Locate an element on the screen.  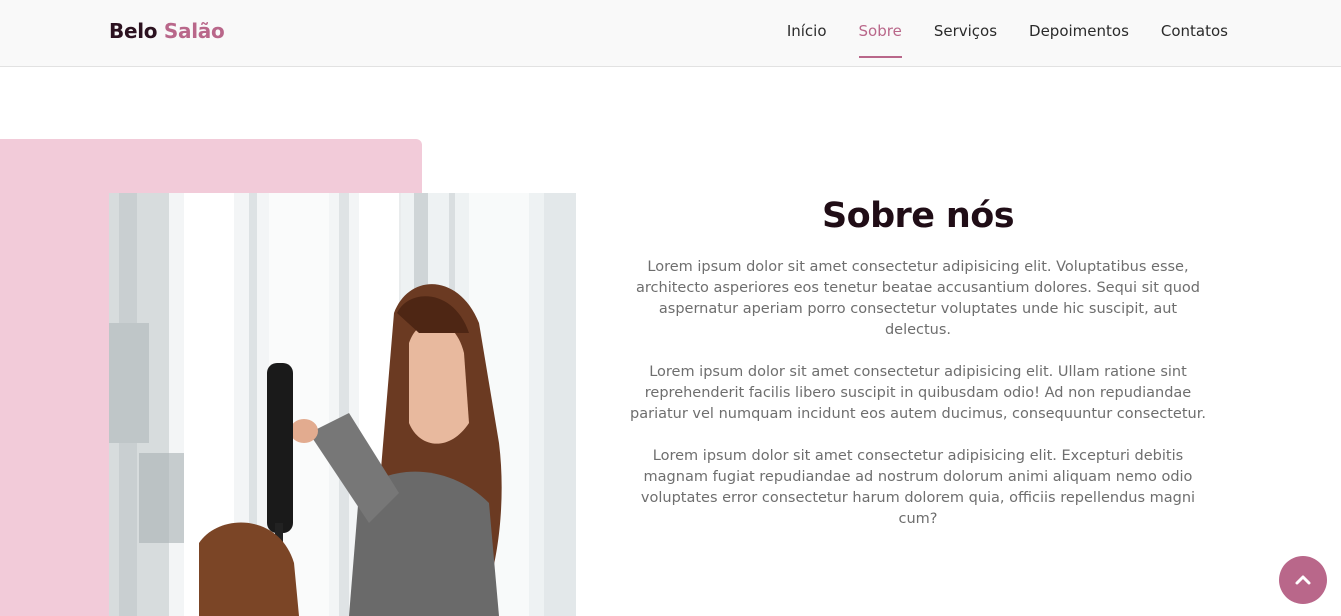
back-to-top-button is located at coordinates (1303, 580).